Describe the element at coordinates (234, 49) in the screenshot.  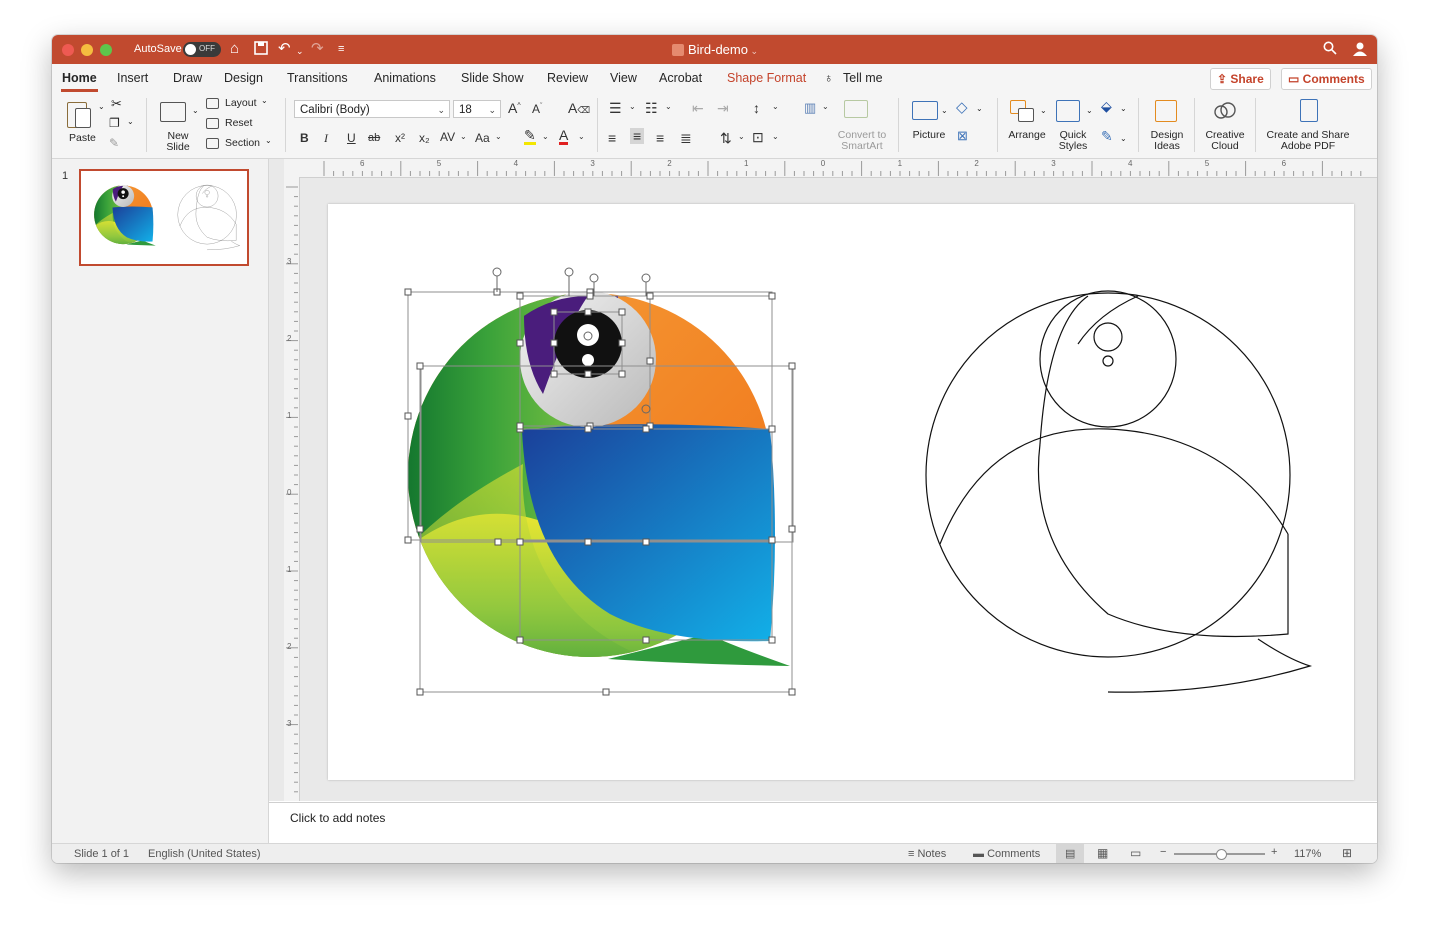
I see `home-icon: ⌂` at that location.